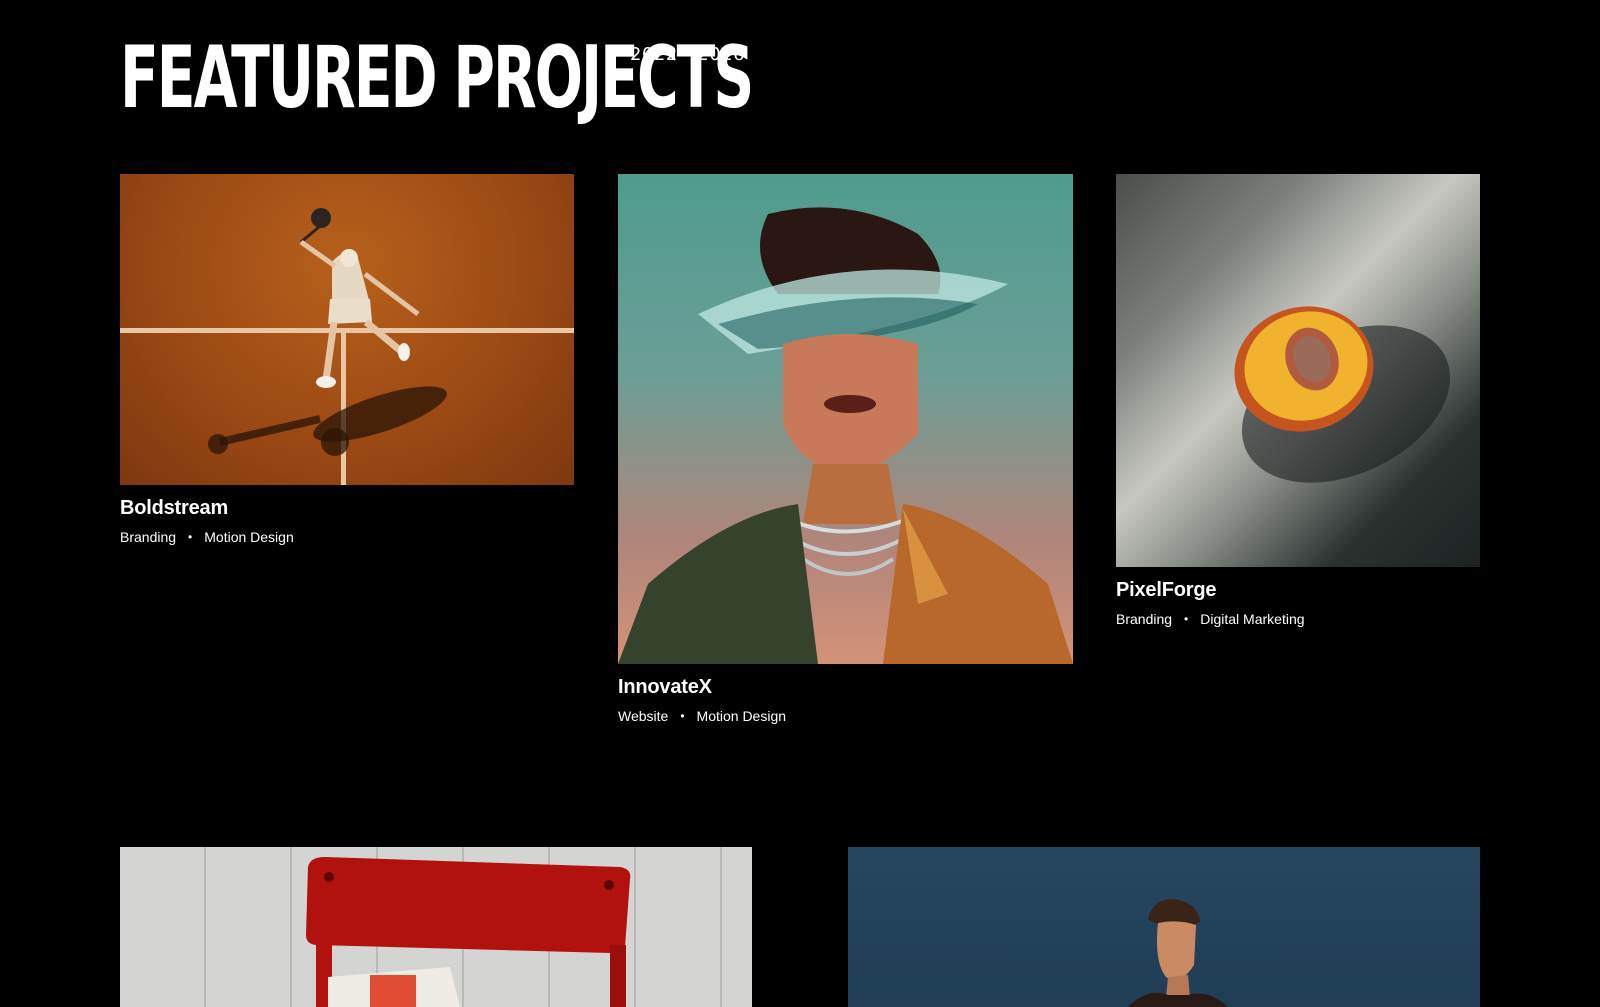 The width and height of the screenshot is (1600, 1007). I want to click on project-image-tennis-player, so click(347, 329).